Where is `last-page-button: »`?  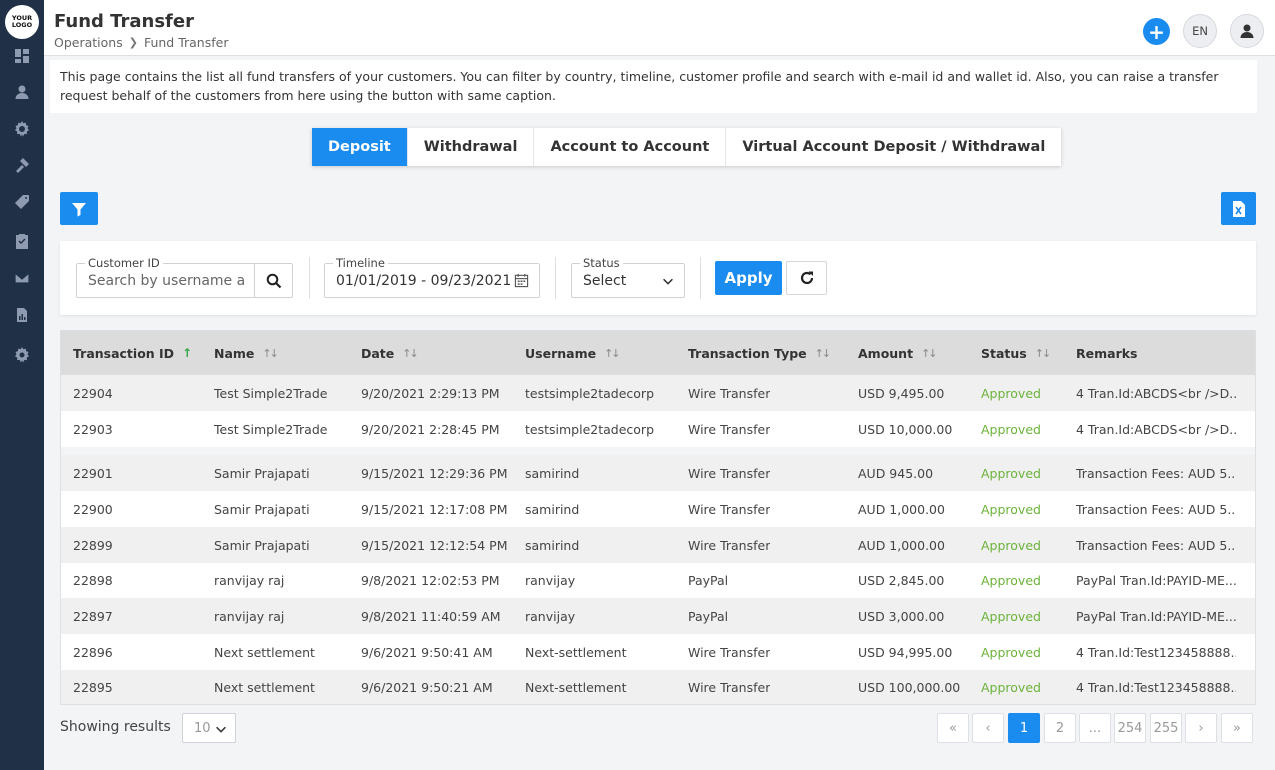
last-page-button: » is located at coordinates (1237, 728).